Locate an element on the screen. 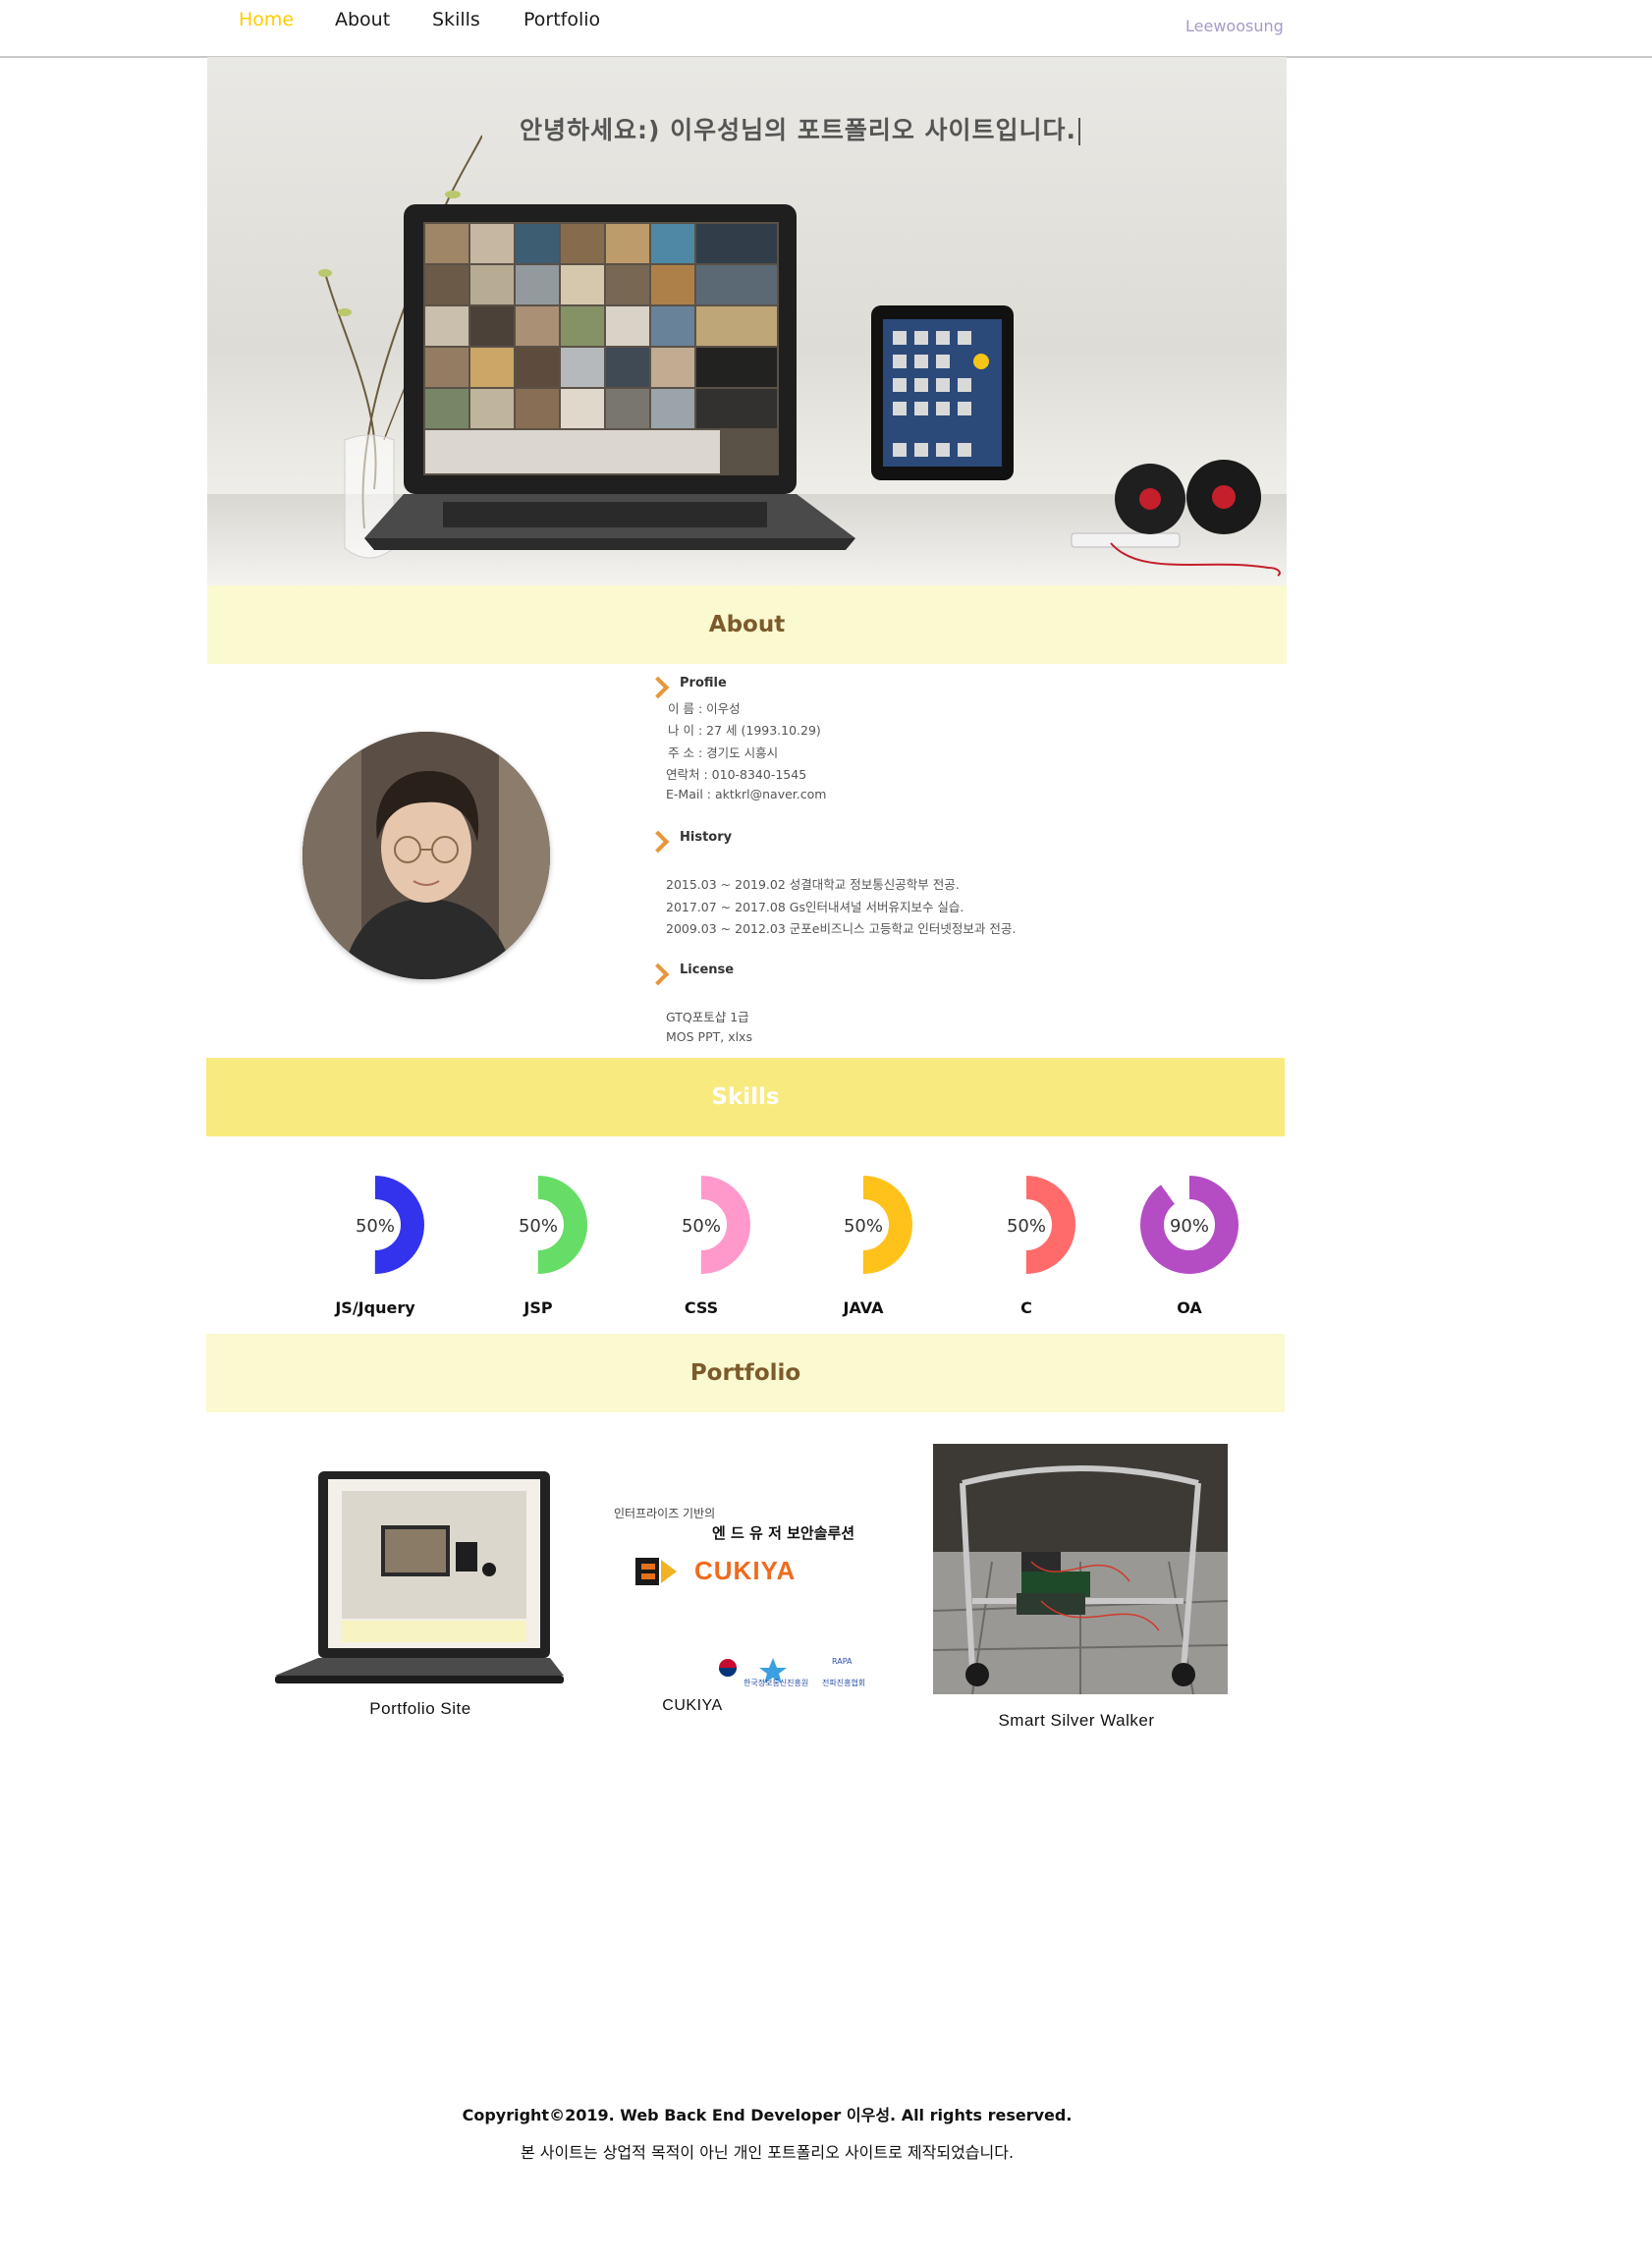  avatar is located at coordinates (426, 855).